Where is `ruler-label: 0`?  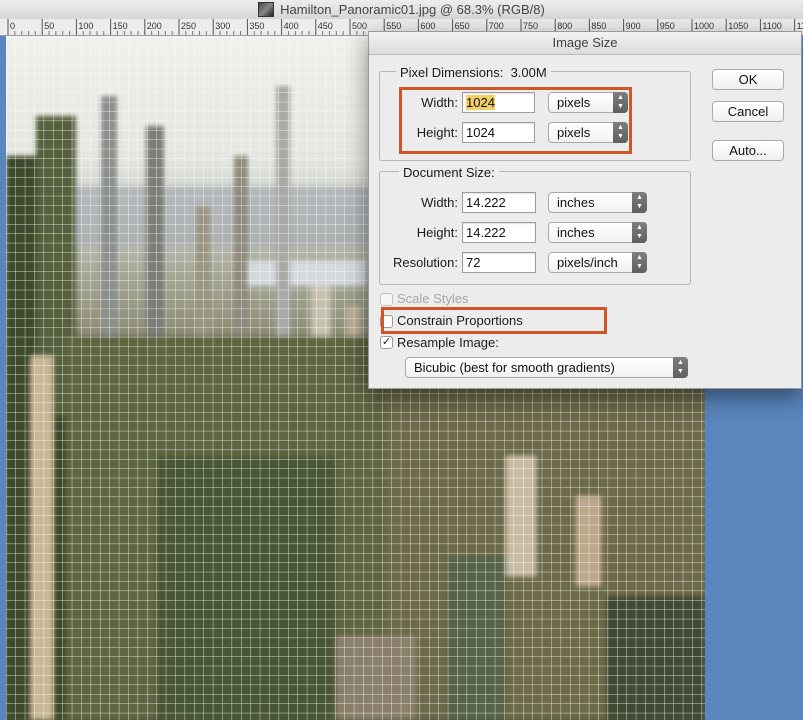
ruler-label: 0 is located at coordinates (12, 26).